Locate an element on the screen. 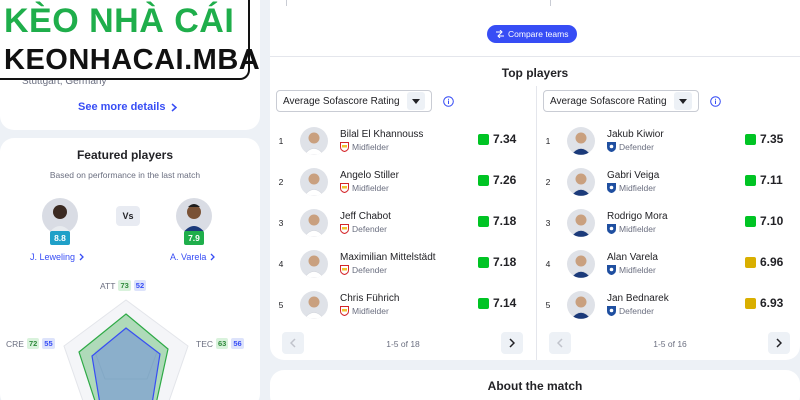  player-name: Chris Führich is located at coordinates (370, 298).